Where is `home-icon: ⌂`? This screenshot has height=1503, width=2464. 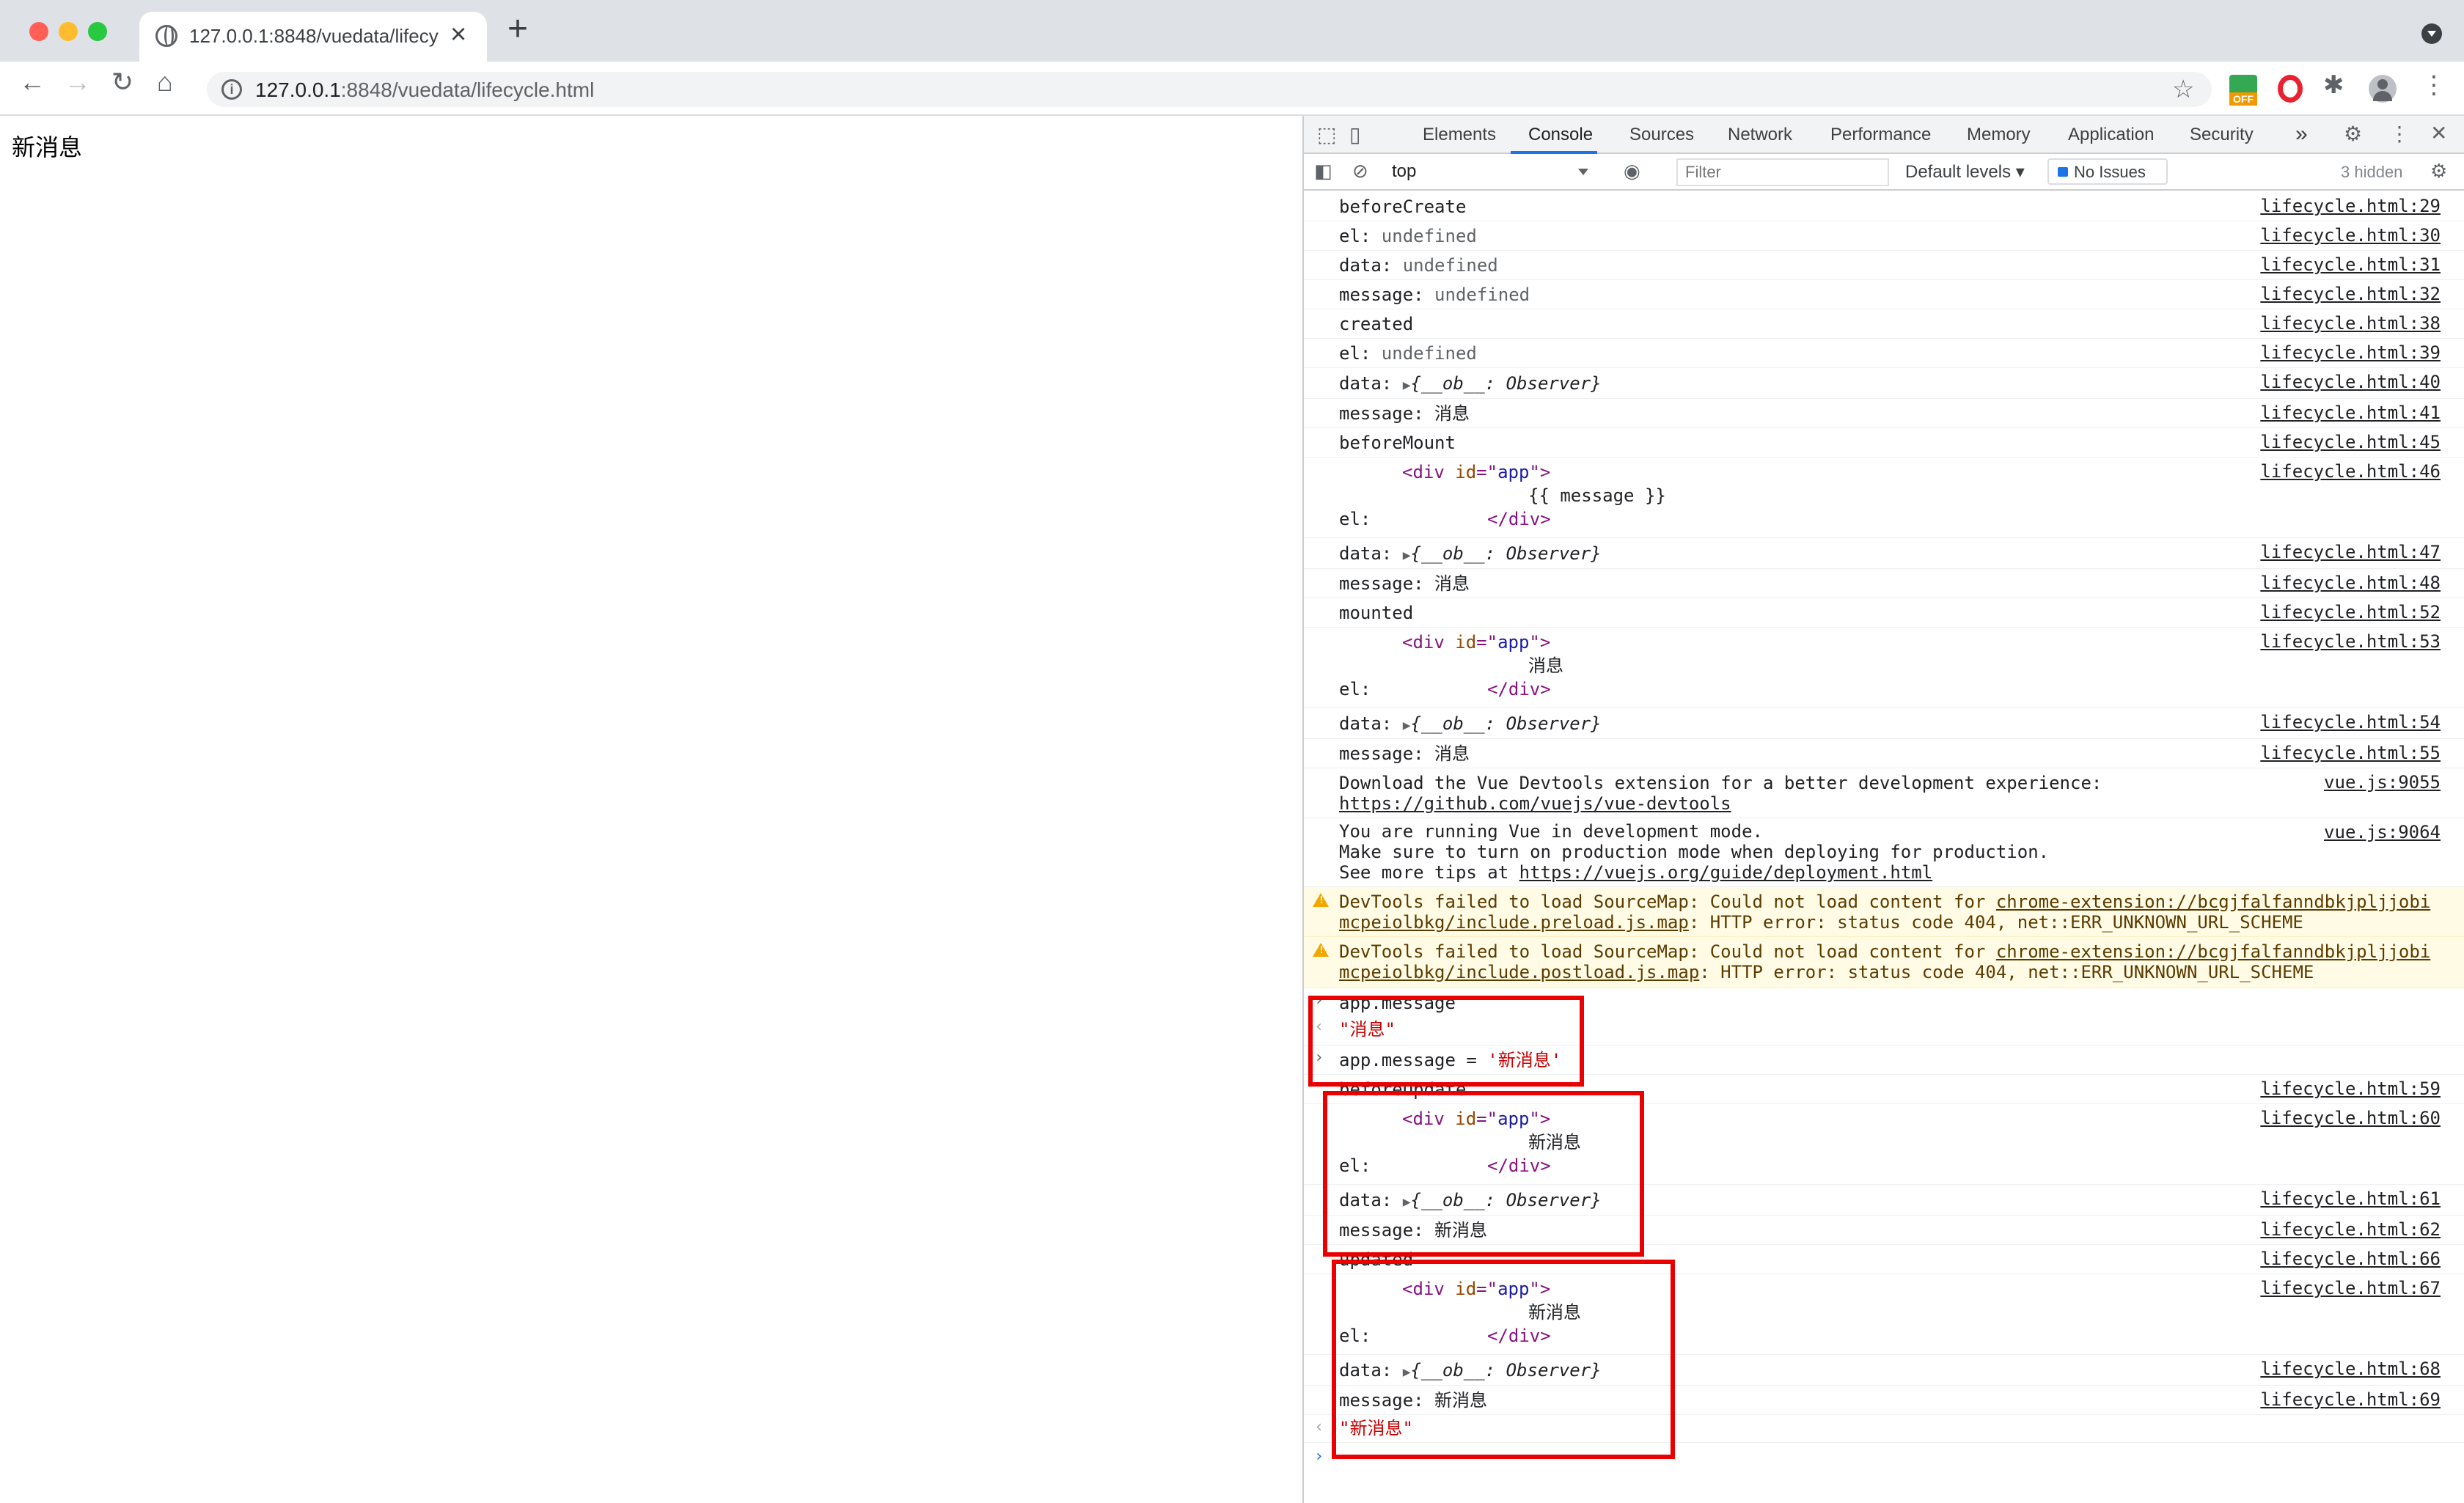 home-icon: ⌂ is located at coordinates (165, 82).